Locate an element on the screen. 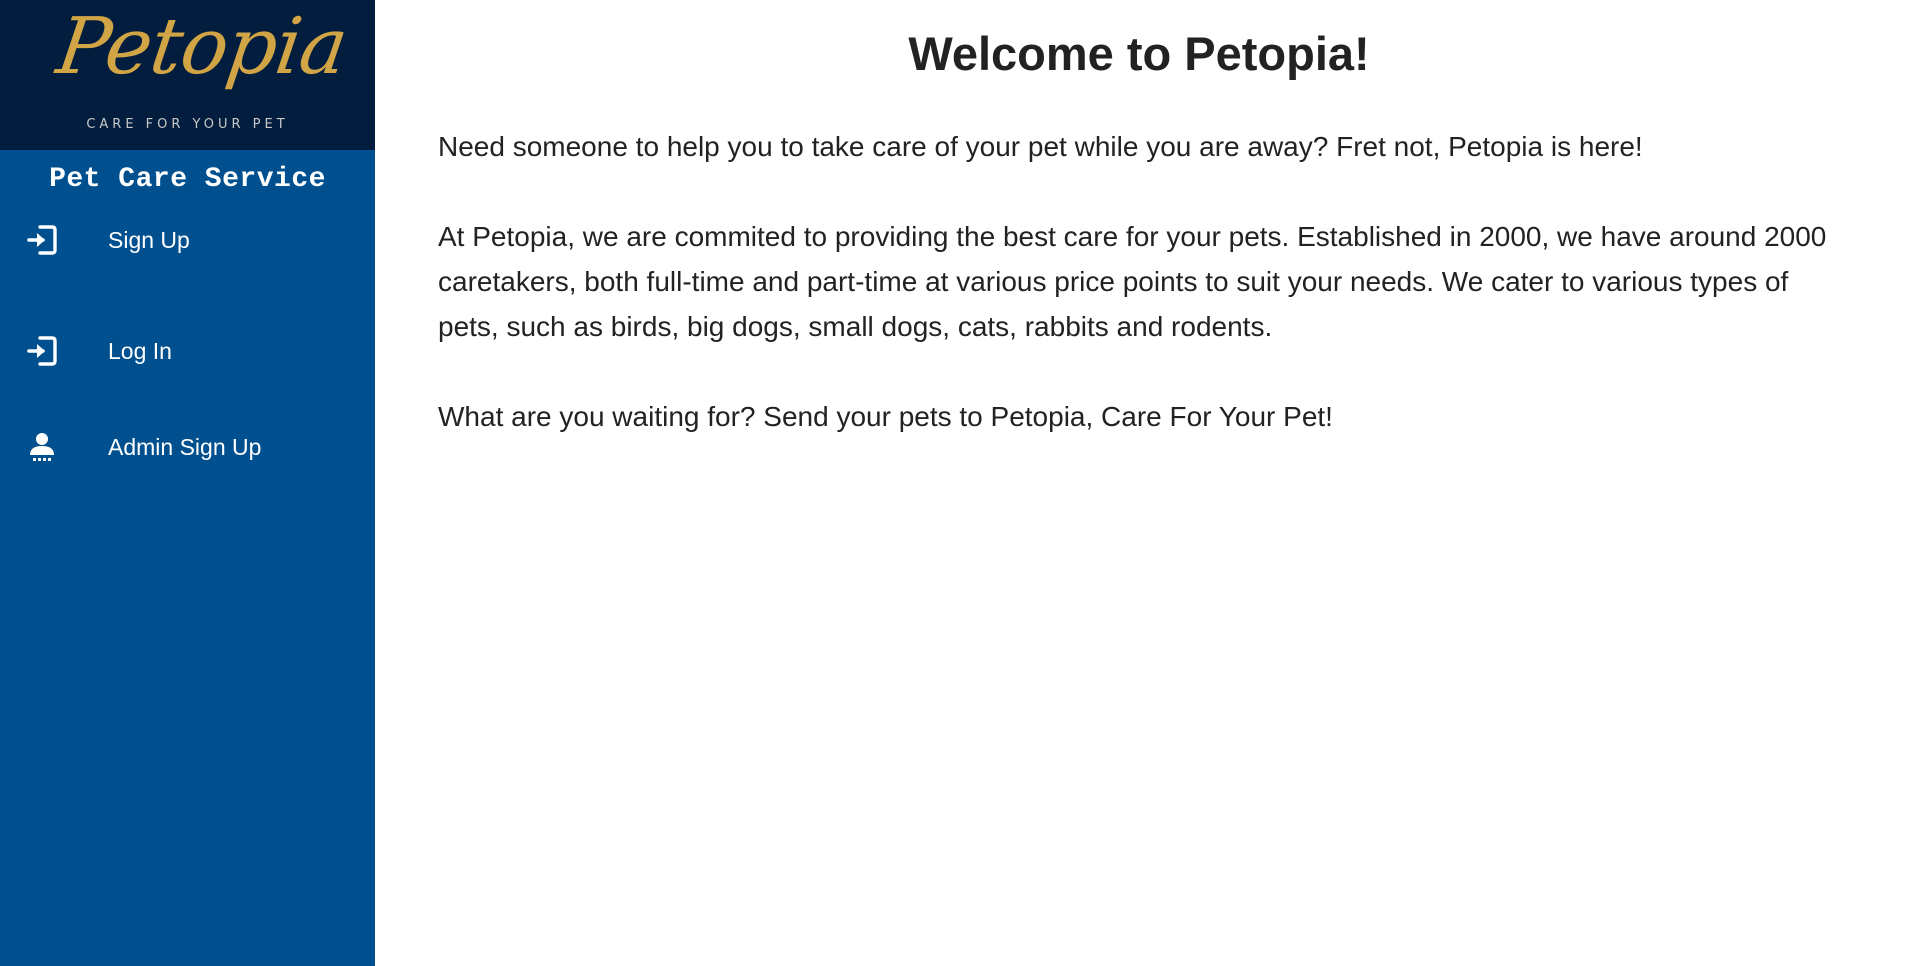 This screenshot has height=966, width=1920. sidebar-item-sign-up: Sign Up is located at coordinates (187, 240).